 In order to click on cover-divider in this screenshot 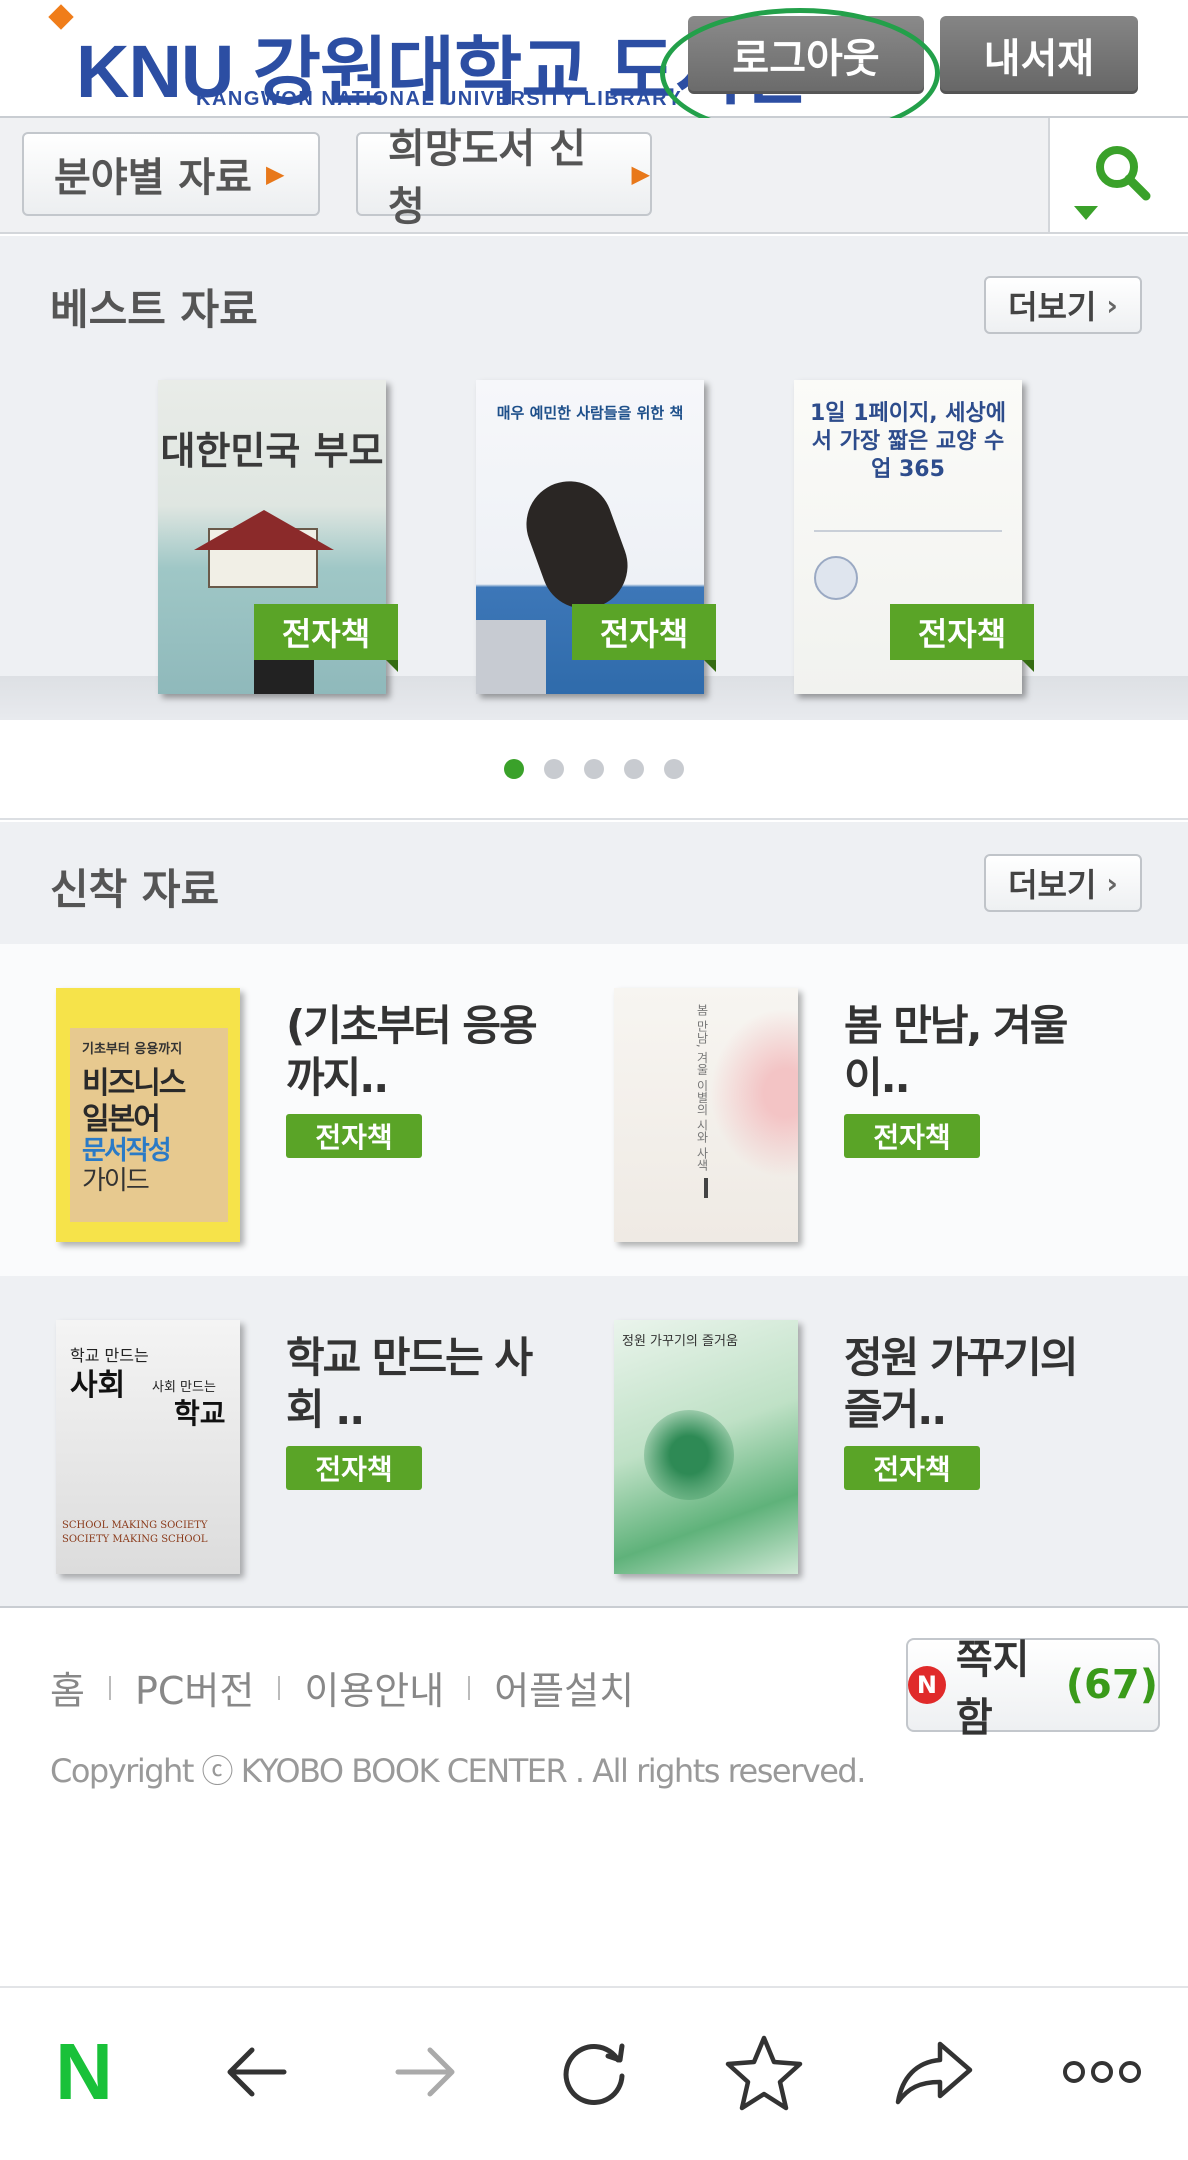, I will do `click(908, 531)`.